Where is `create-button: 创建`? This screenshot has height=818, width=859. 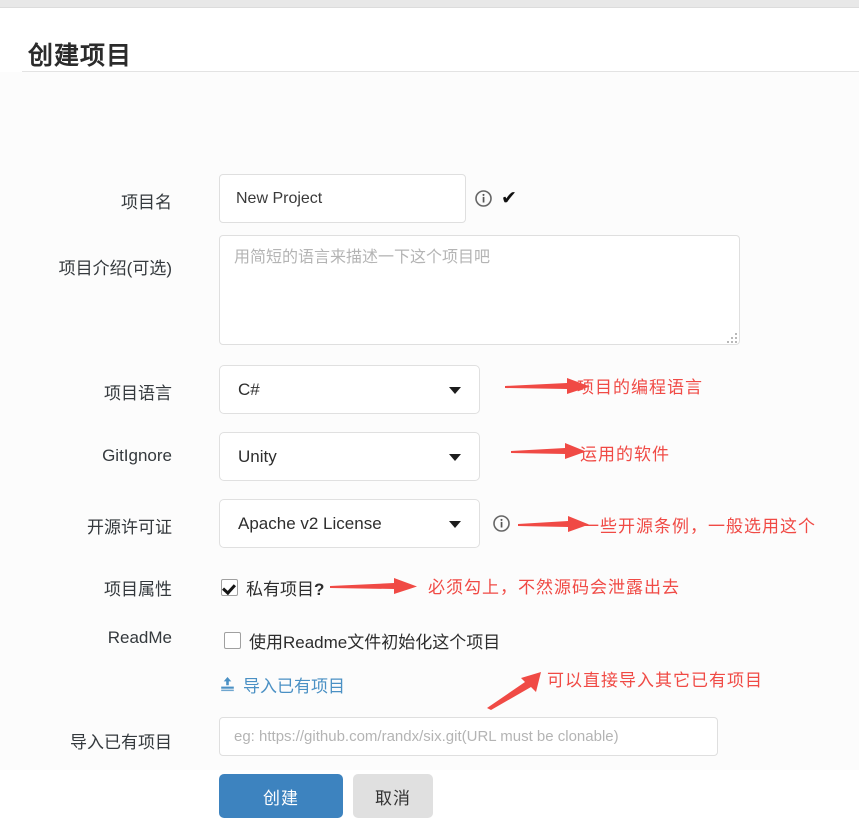 create-button: 创建 is located at coordinates (281, 796).